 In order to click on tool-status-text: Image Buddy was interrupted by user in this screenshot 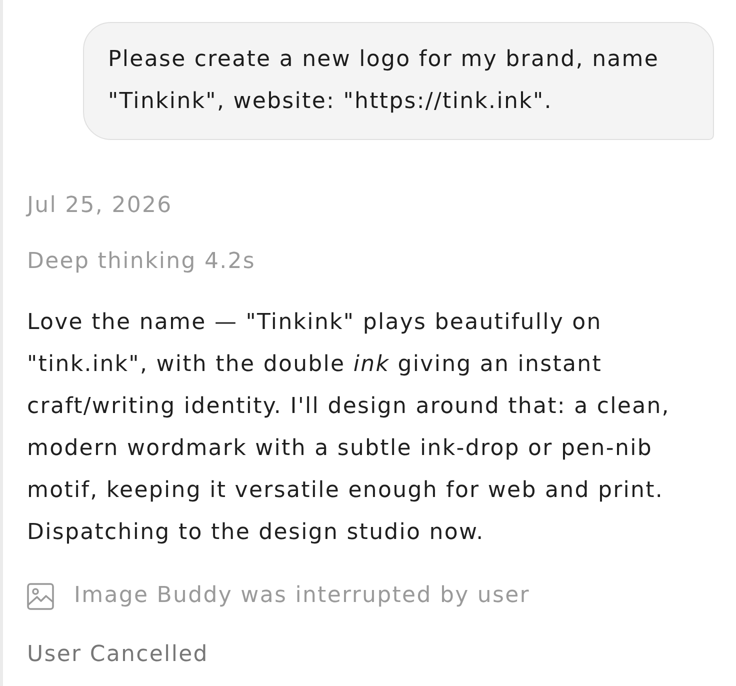, I will do `click(302, 596)`.